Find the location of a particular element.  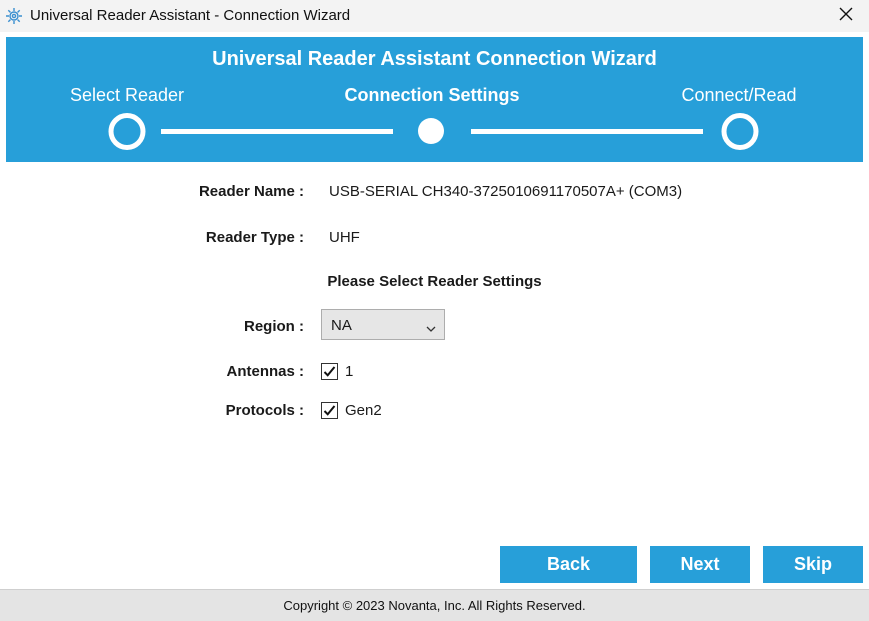

antennas-label: Antennas : is located at coordinates (265, 371).